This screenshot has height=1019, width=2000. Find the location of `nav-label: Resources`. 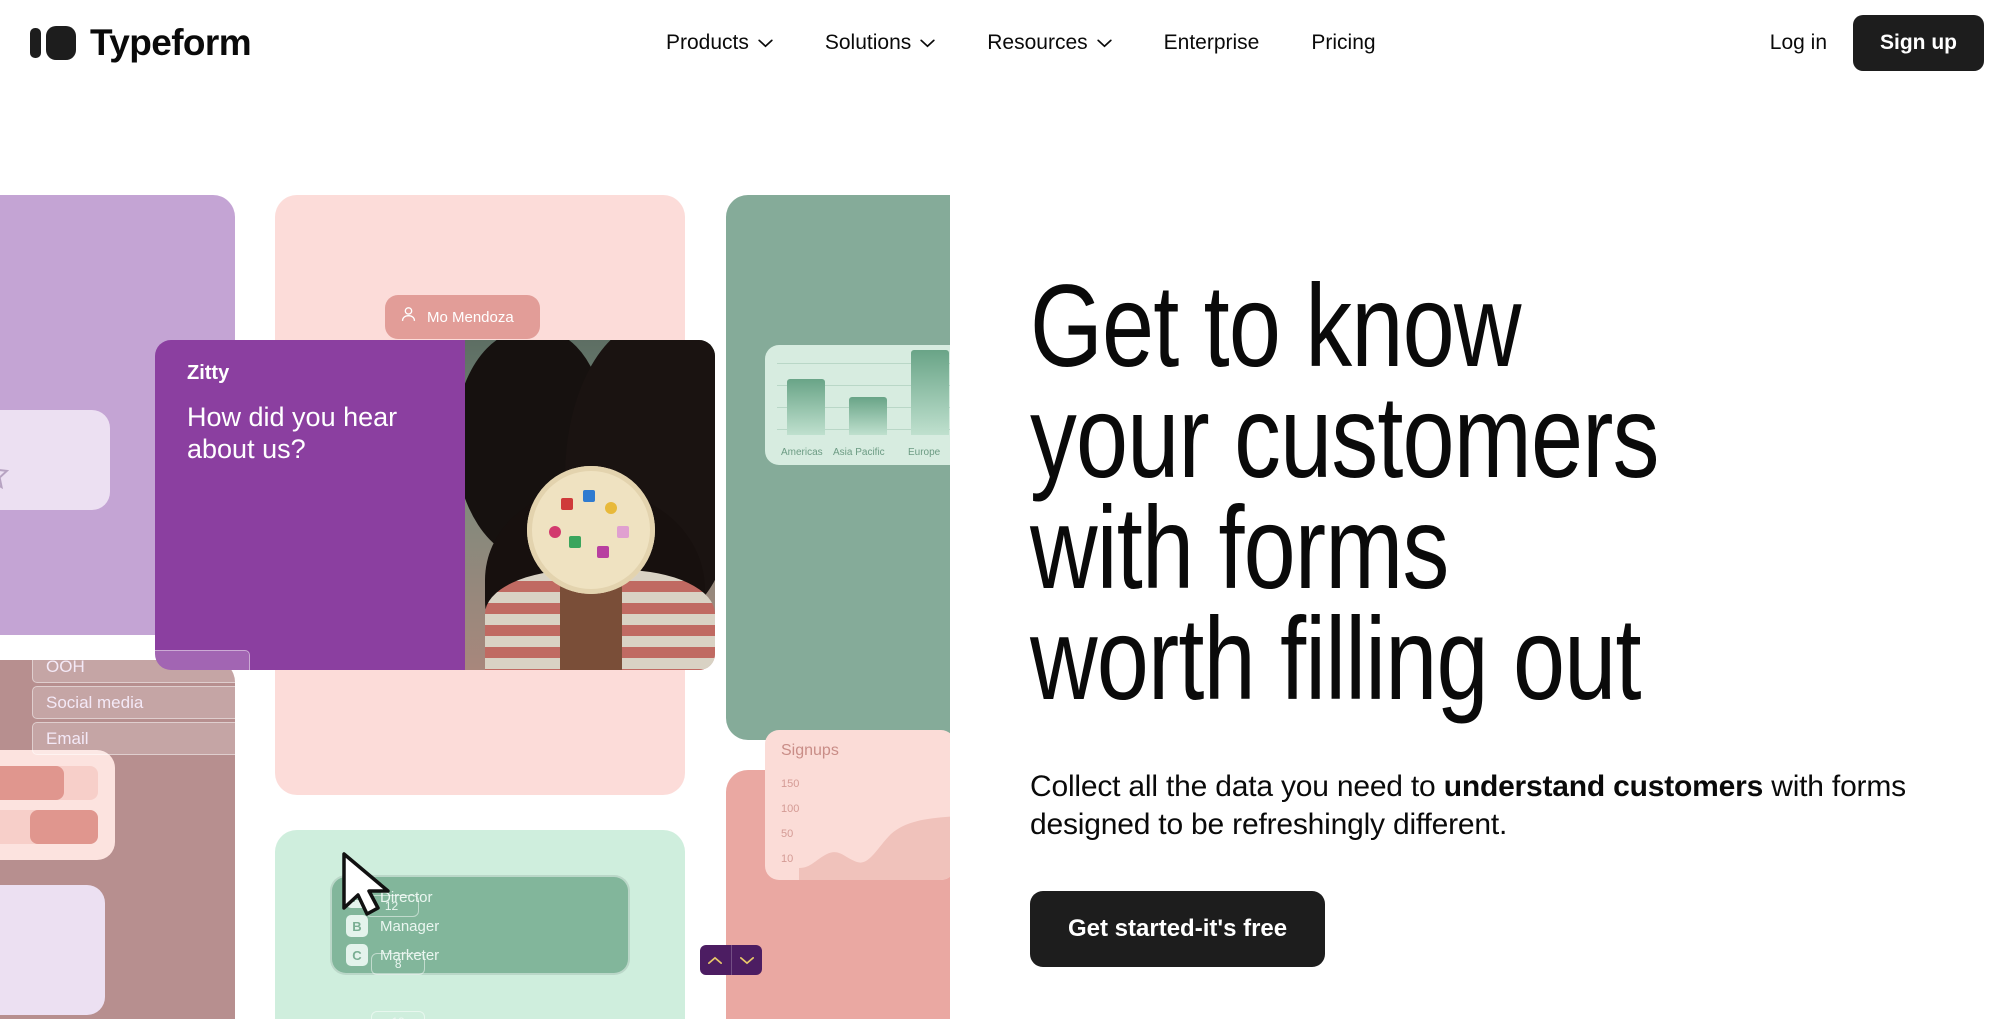

nav-label: Resources is located at coordinates (1037, 42).